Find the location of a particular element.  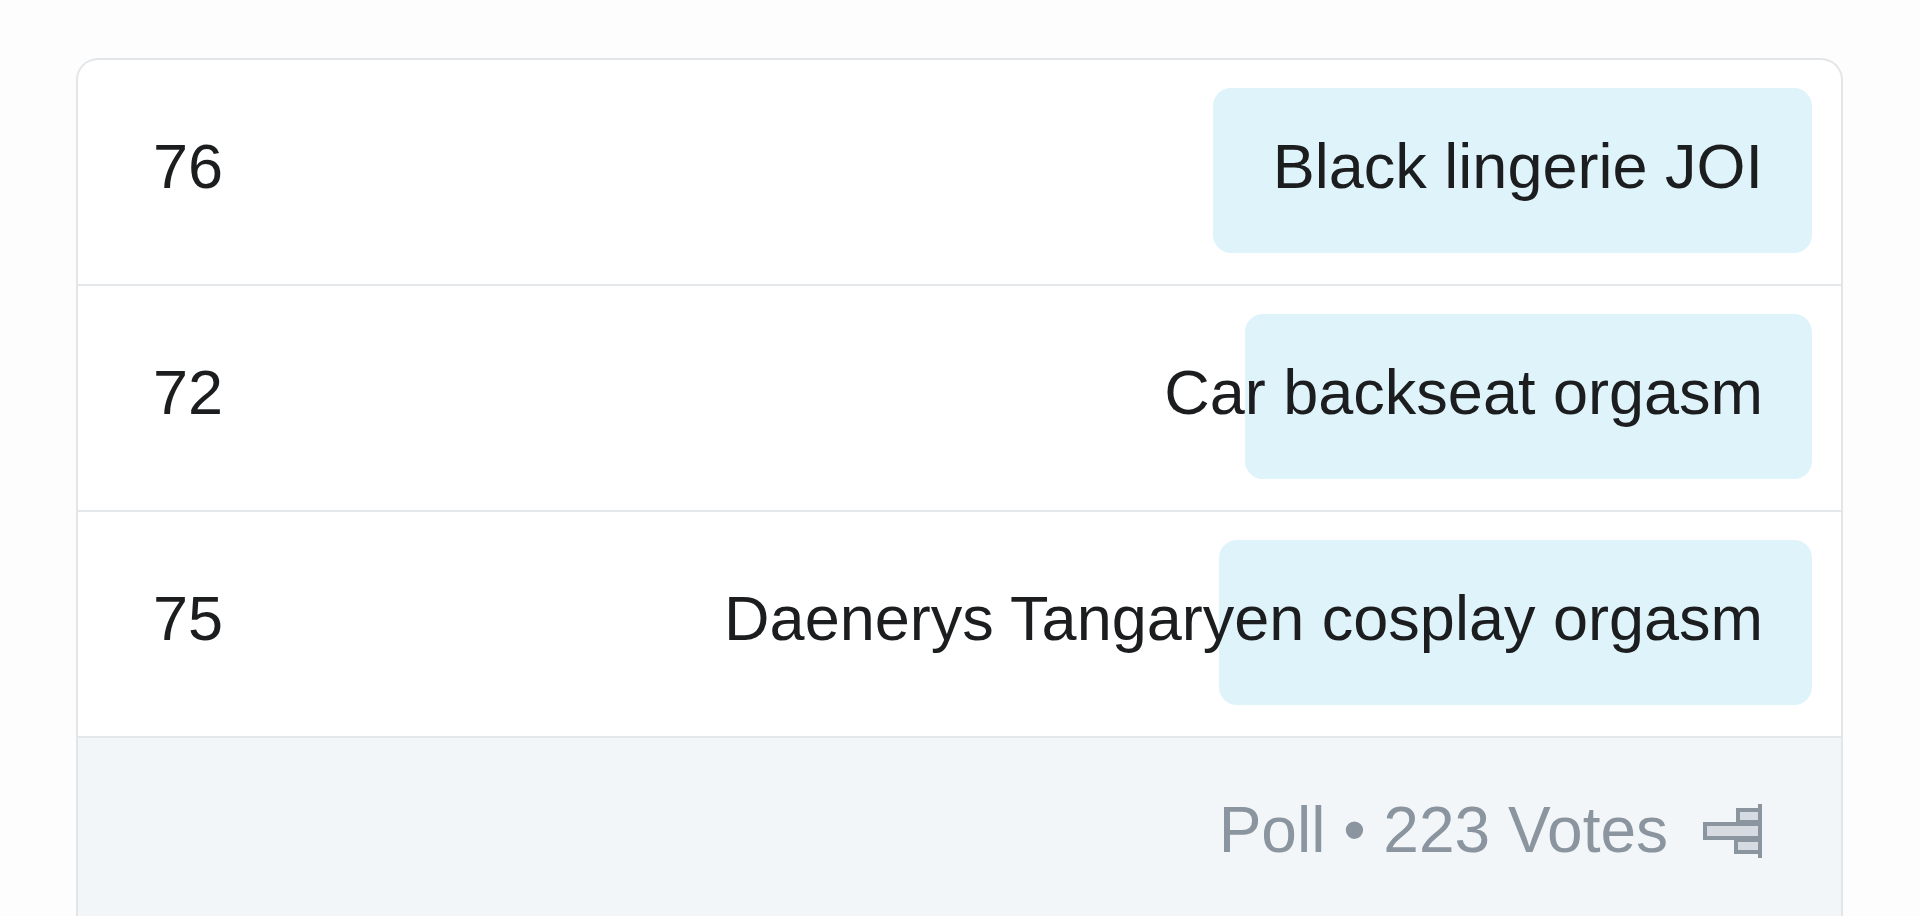

poll-summary: Poll • 223 Votes is located at coordinates (1443, 831).